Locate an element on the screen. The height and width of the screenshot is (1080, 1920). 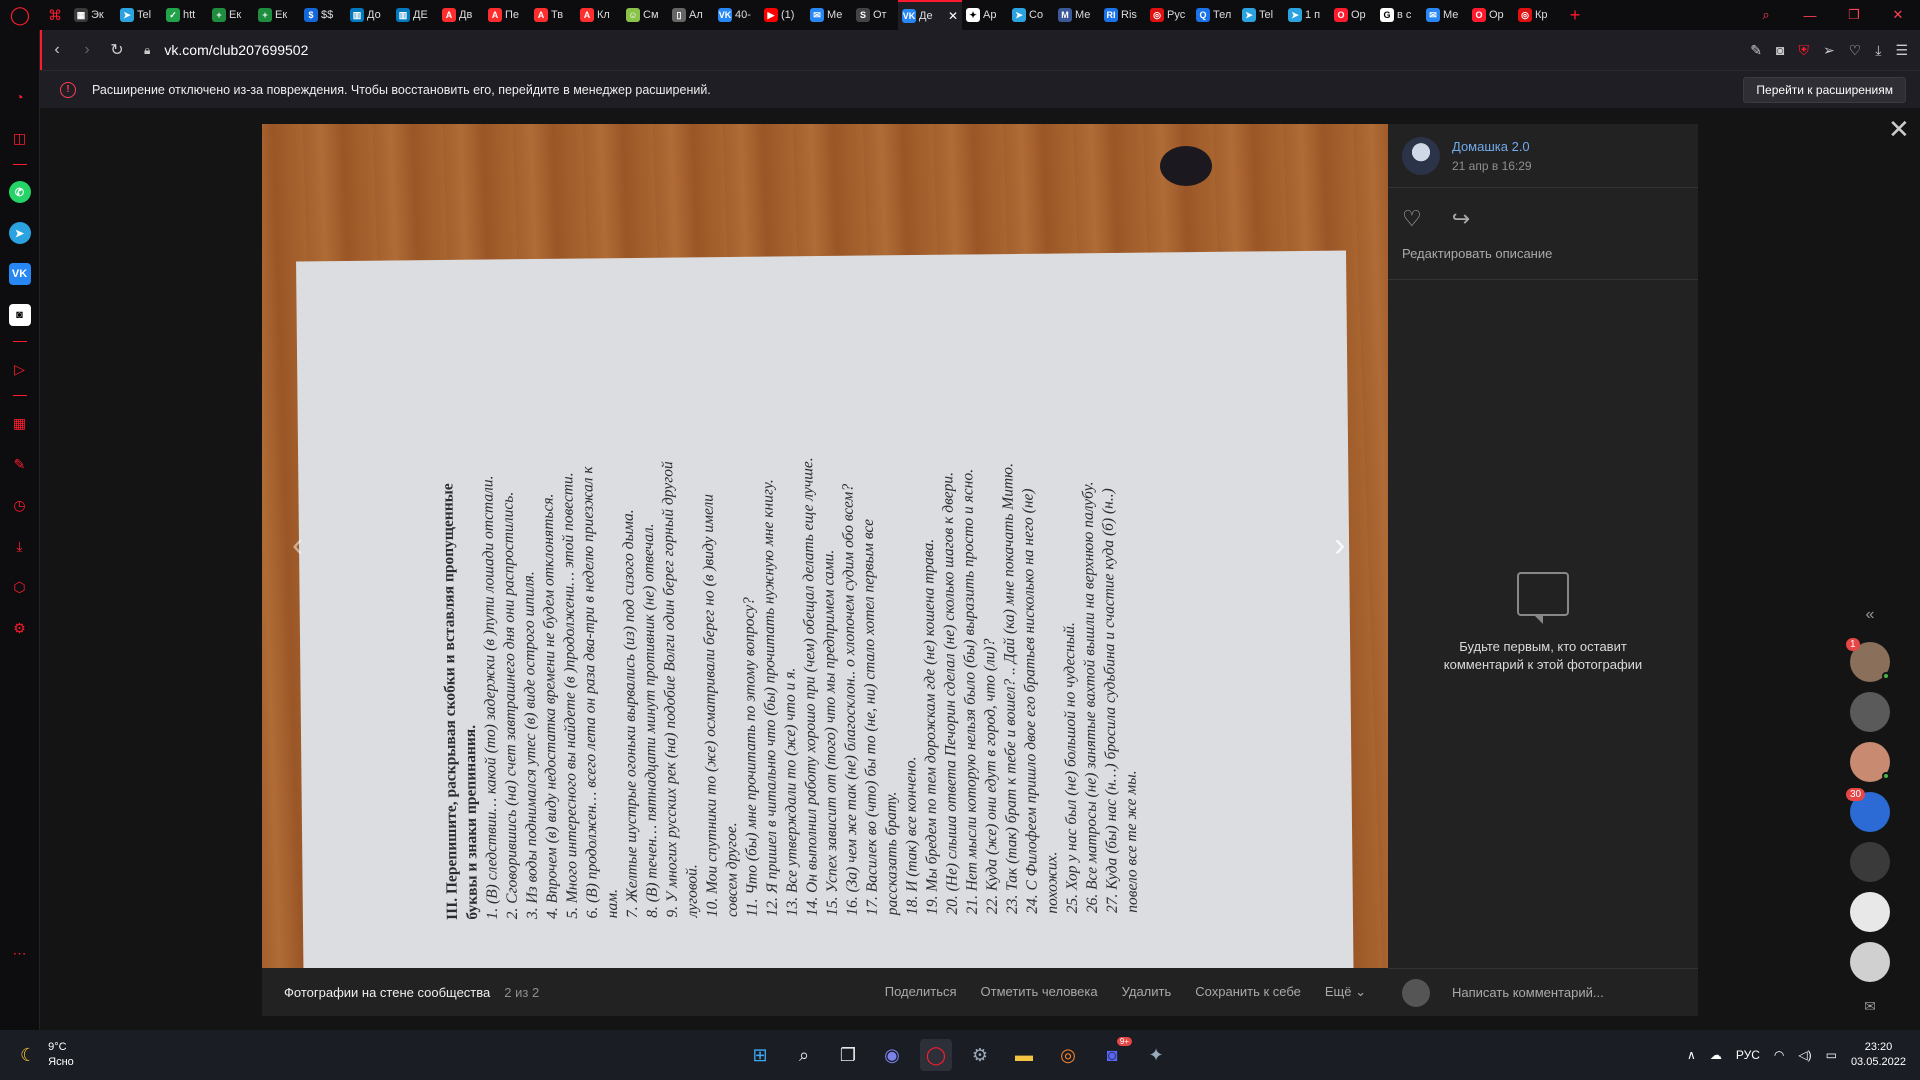
tab: ◎ Рус is located at coordinates (1169, 15).